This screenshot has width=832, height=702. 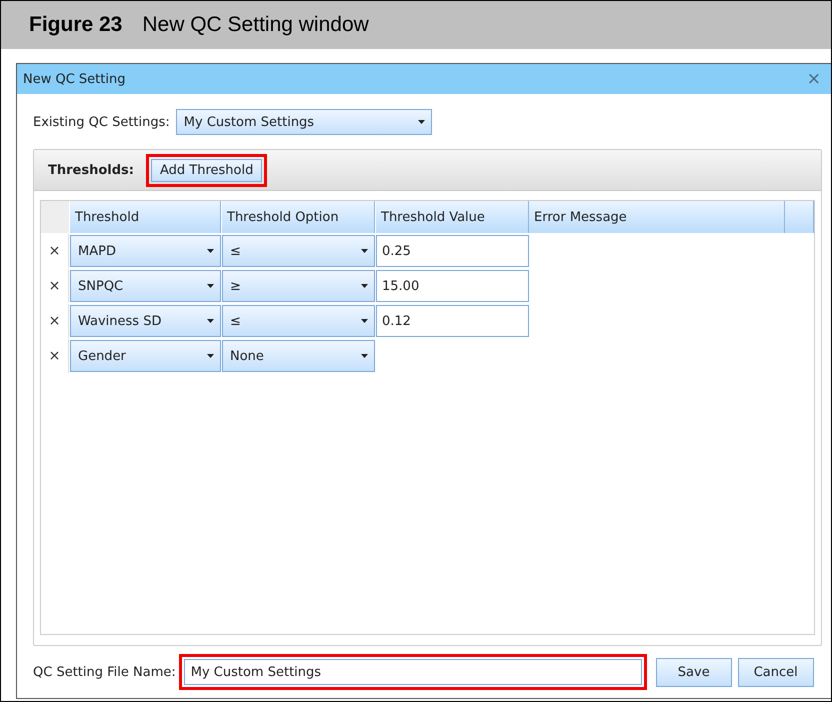 What do you see at coordinates (304, 122) in the screenshot?
I see `existing-settings-dropdown: My Custom Settings` at bounding box center [304, 122].